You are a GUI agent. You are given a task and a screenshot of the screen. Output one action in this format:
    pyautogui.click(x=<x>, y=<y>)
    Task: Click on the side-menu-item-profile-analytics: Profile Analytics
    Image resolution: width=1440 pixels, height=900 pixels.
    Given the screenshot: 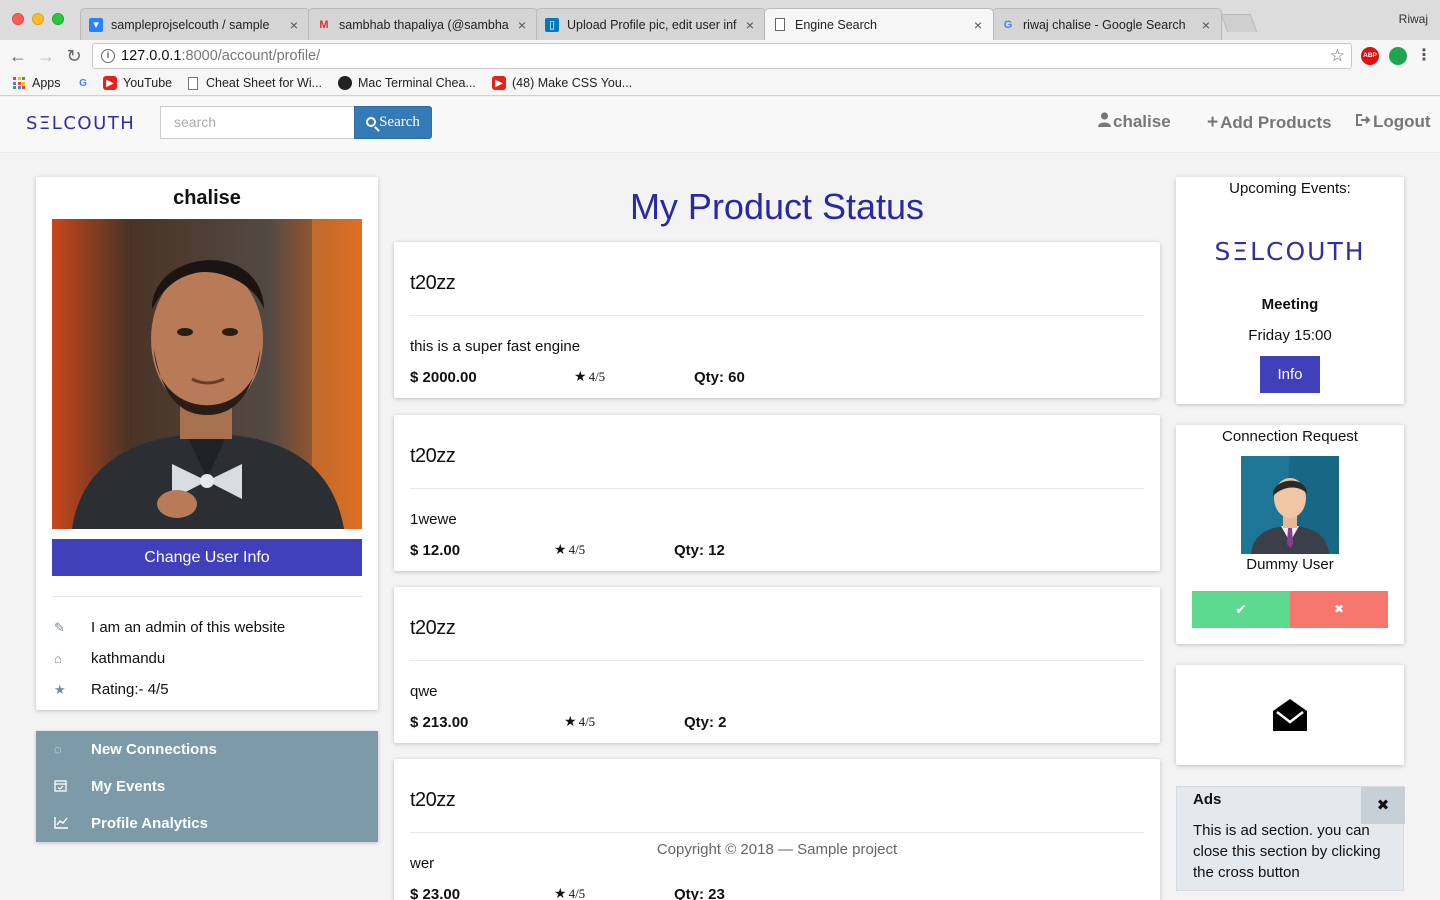 What is the action you would take?
    pyautogui.click(x=130, y=823)
    